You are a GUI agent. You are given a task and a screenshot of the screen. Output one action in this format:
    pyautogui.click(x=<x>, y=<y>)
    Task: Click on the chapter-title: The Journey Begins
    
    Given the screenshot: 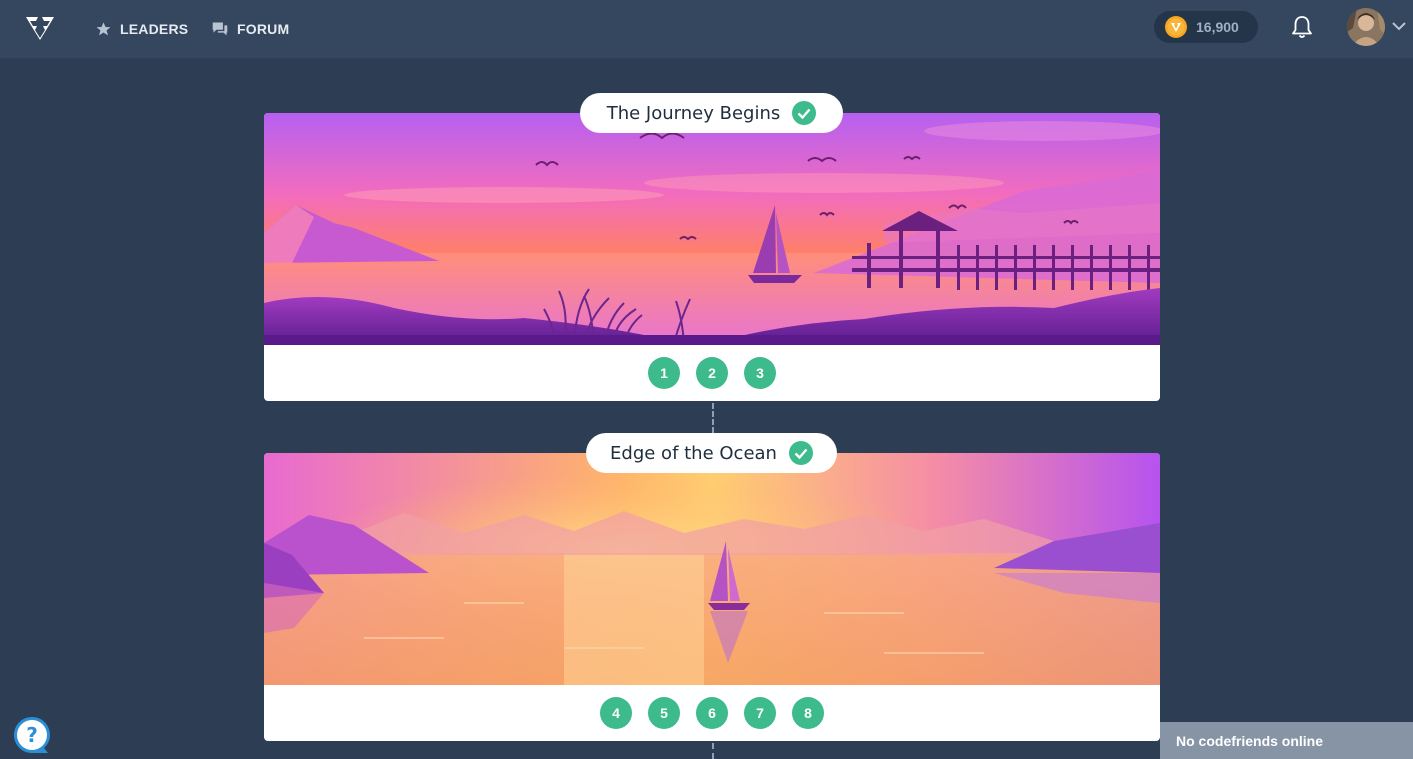 What is the action you would take?
    pyautogui.click(x=693, y=113)
    